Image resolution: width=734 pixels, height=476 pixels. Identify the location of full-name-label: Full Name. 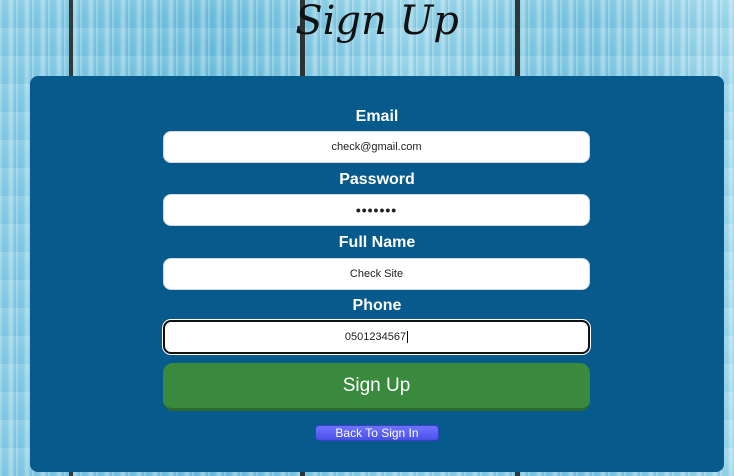
(377, 242).